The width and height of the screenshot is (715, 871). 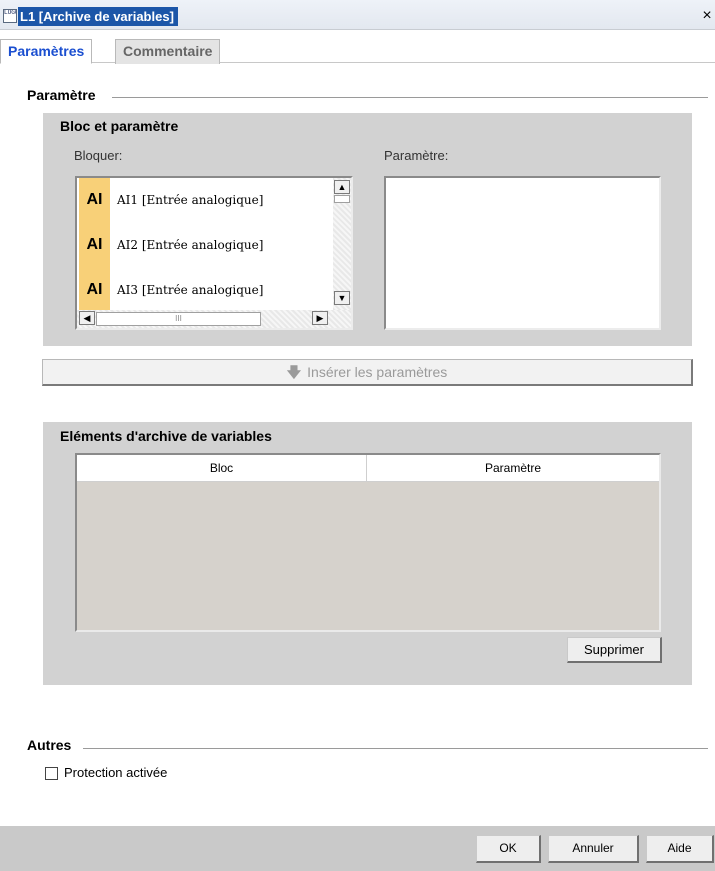 I want to click on list-item: AI AI2 [Entrée analogique], so click(x=205, y=245).